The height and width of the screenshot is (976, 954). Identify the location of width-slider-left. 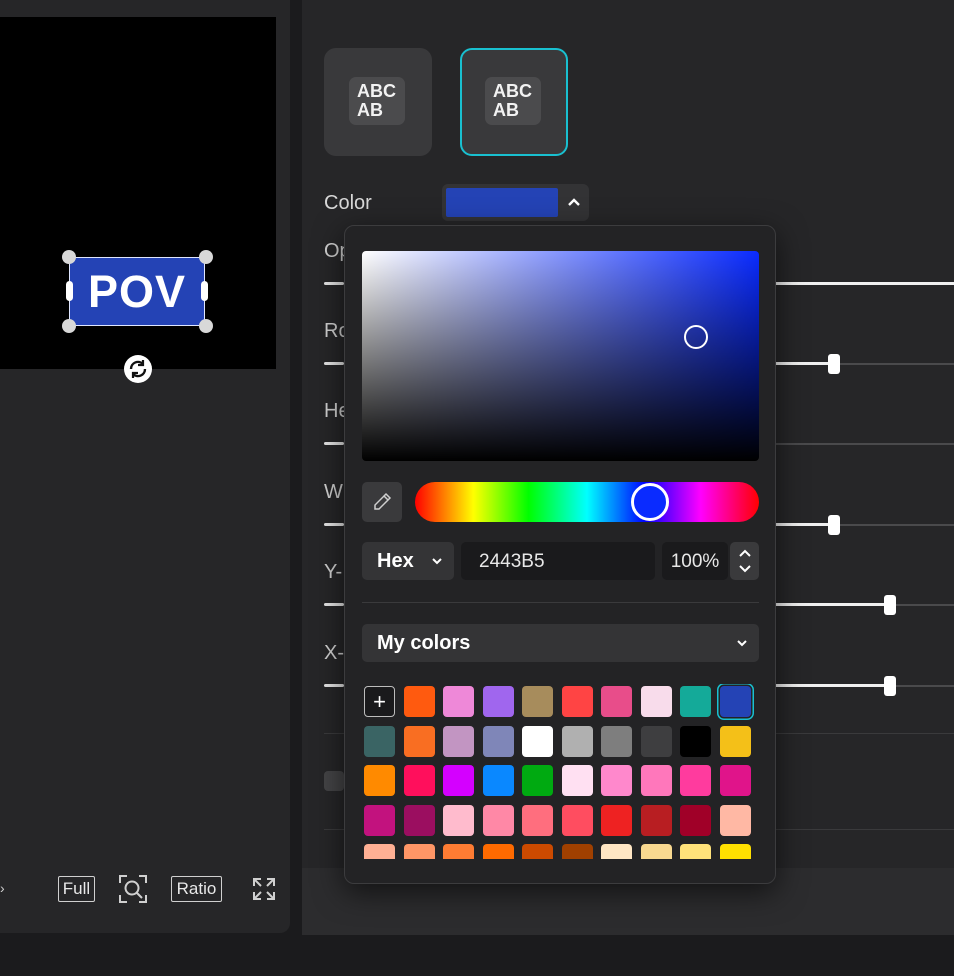
(334, 524).